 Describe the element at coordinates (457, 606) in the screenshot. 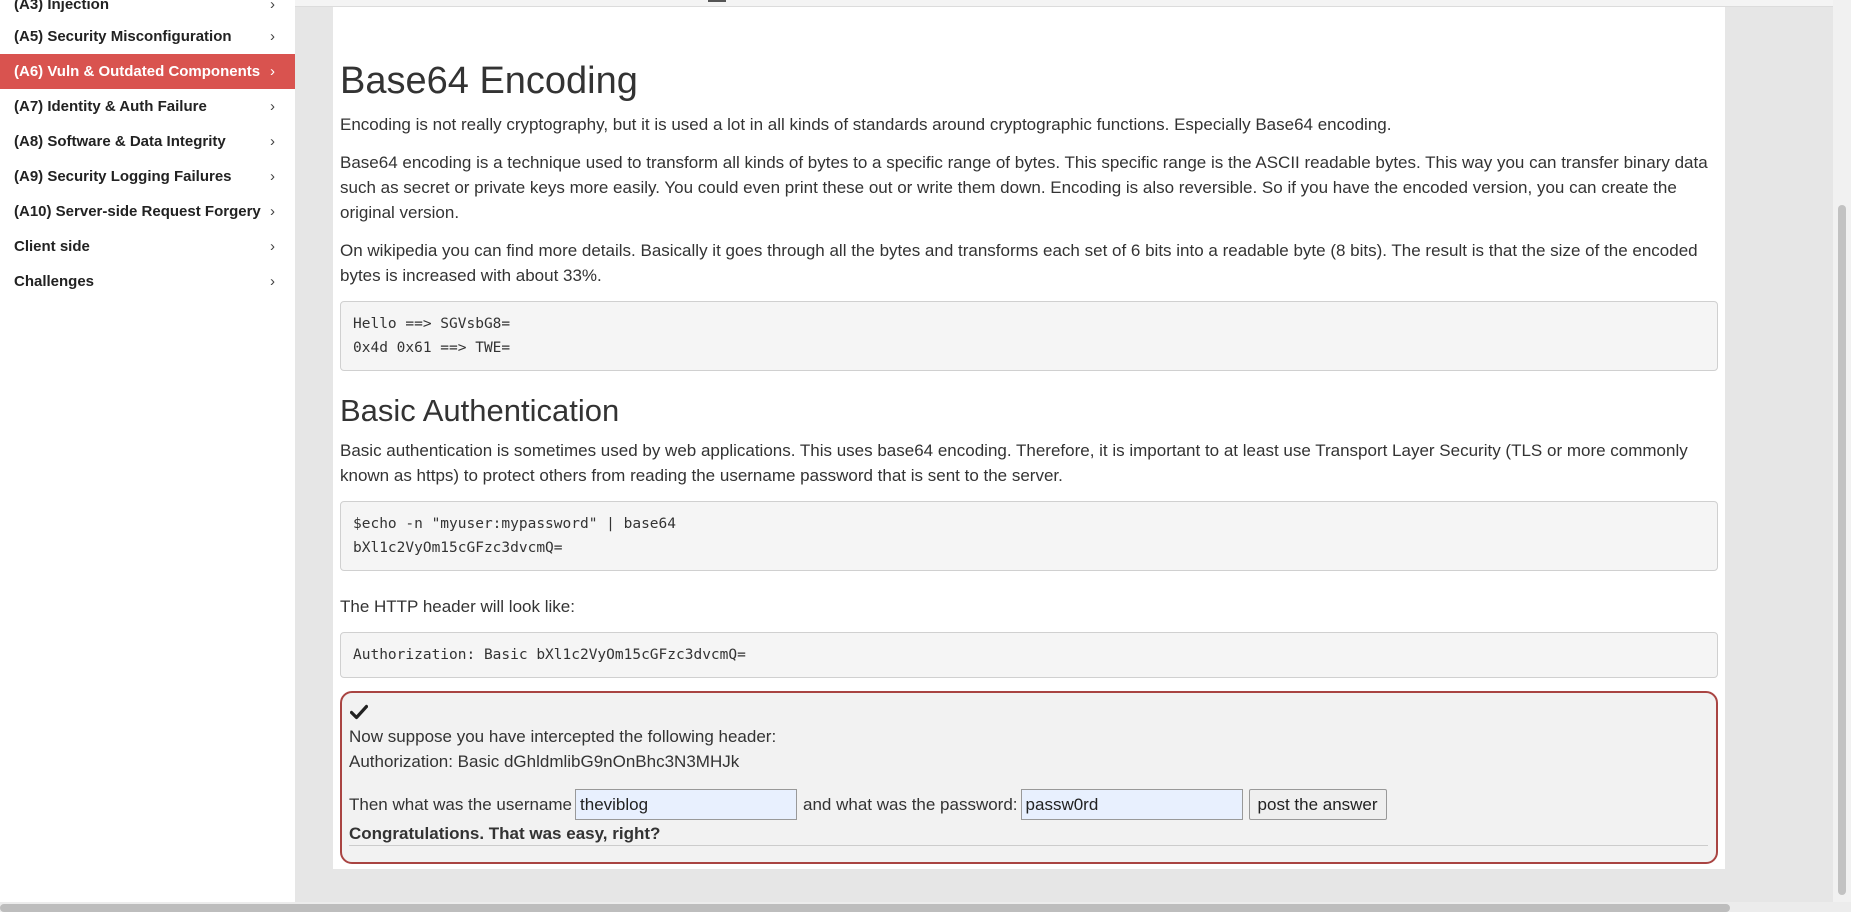

I see `paragraph: The HTTP header will look like:` at that location.